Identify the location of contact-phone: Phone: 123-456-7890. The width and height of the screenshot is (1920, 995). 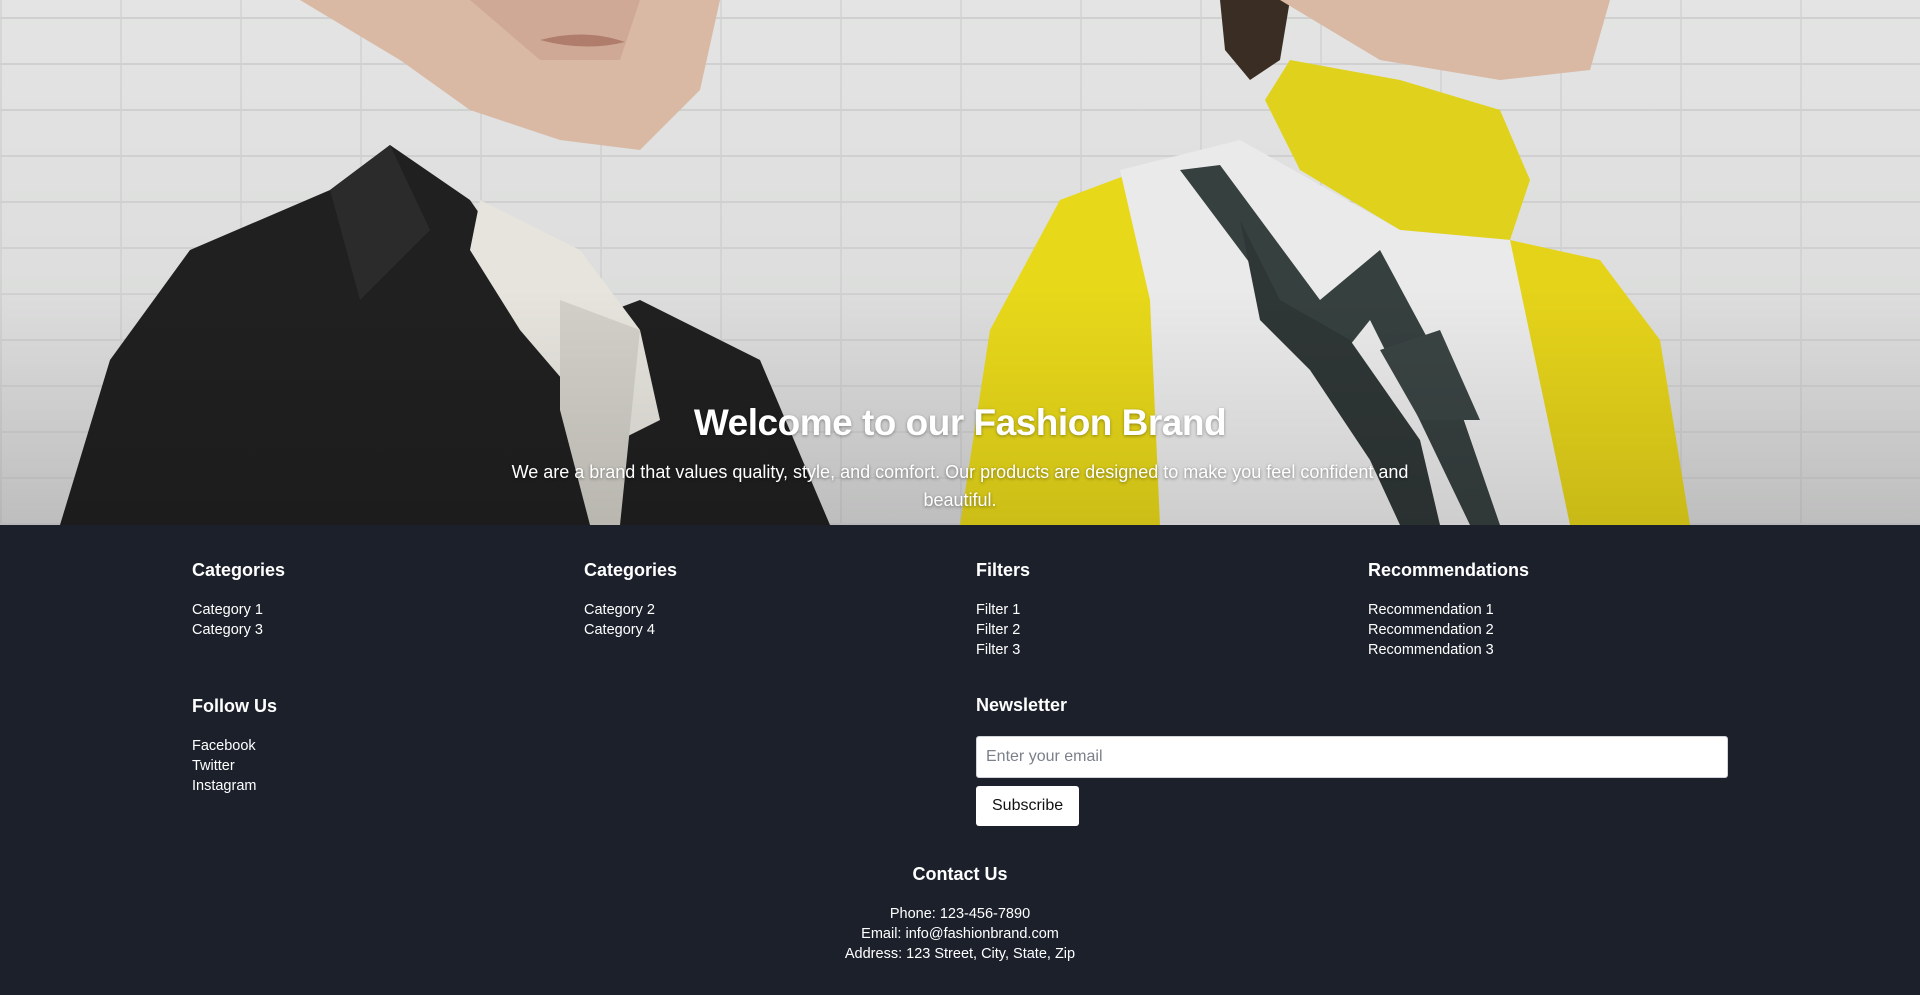
(960, 914).